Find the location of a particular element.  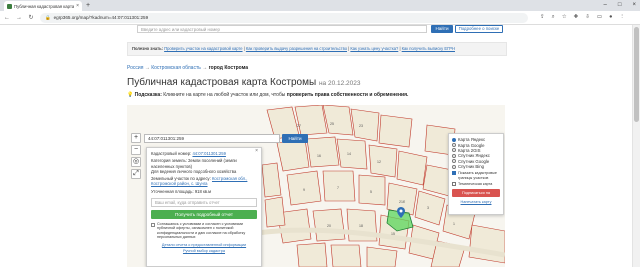

layer-label: Спутник Bing is located at coordinates (471, 167).